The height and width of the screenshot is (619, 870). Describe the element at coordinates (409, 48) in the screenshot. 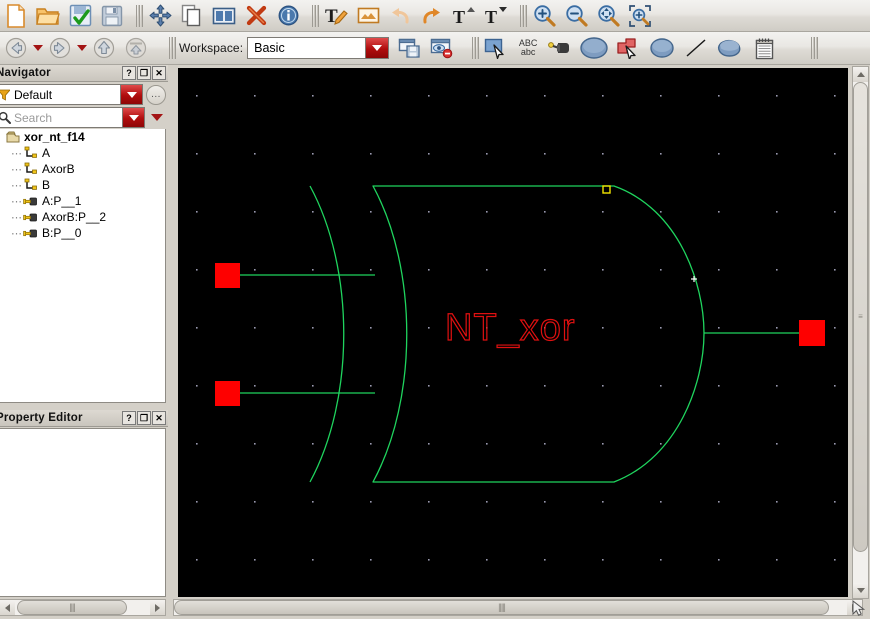

I see `save-workspace-button` at that location.